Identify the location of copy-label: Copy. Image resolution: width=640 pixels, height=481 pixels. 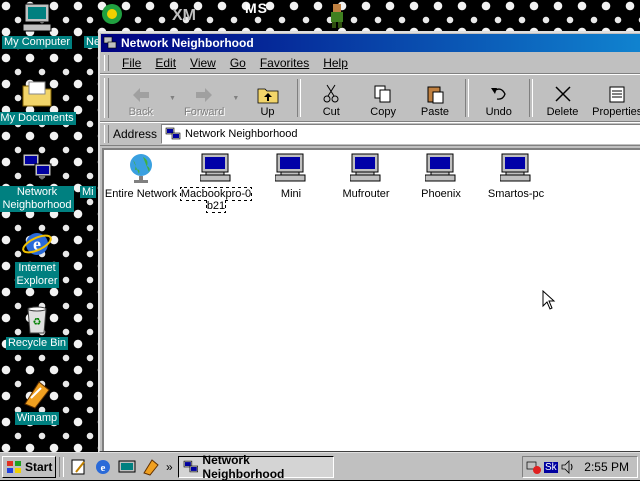
(383, 112).